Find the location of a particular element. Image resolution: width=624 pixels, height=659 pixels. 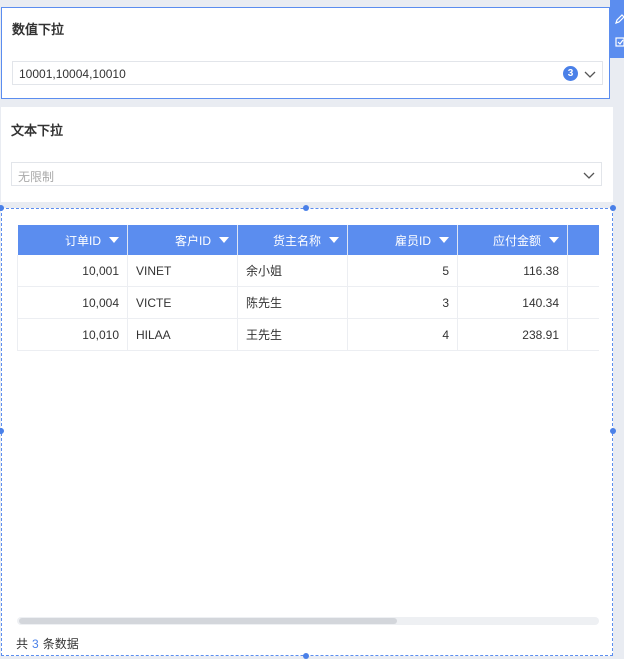

cell-employee-id: 5 is located at coordinates (402, 271).